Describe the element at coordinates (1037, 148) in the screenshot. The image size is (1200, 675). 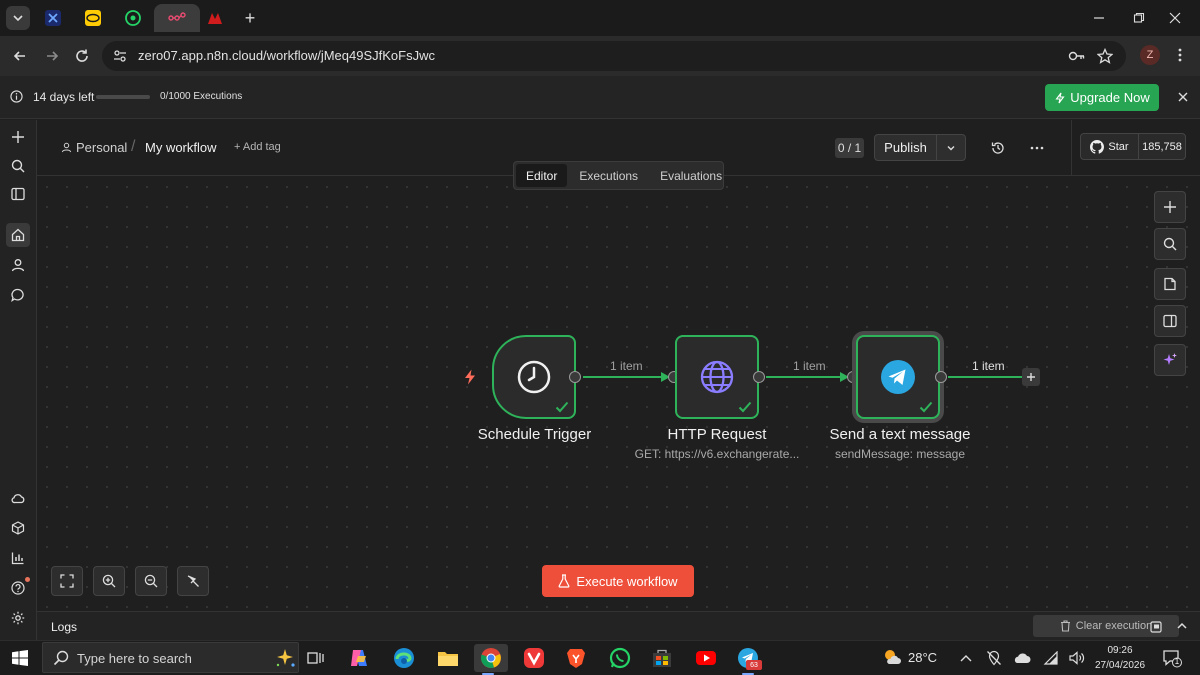
I see `workflow-menu-button` at that location.